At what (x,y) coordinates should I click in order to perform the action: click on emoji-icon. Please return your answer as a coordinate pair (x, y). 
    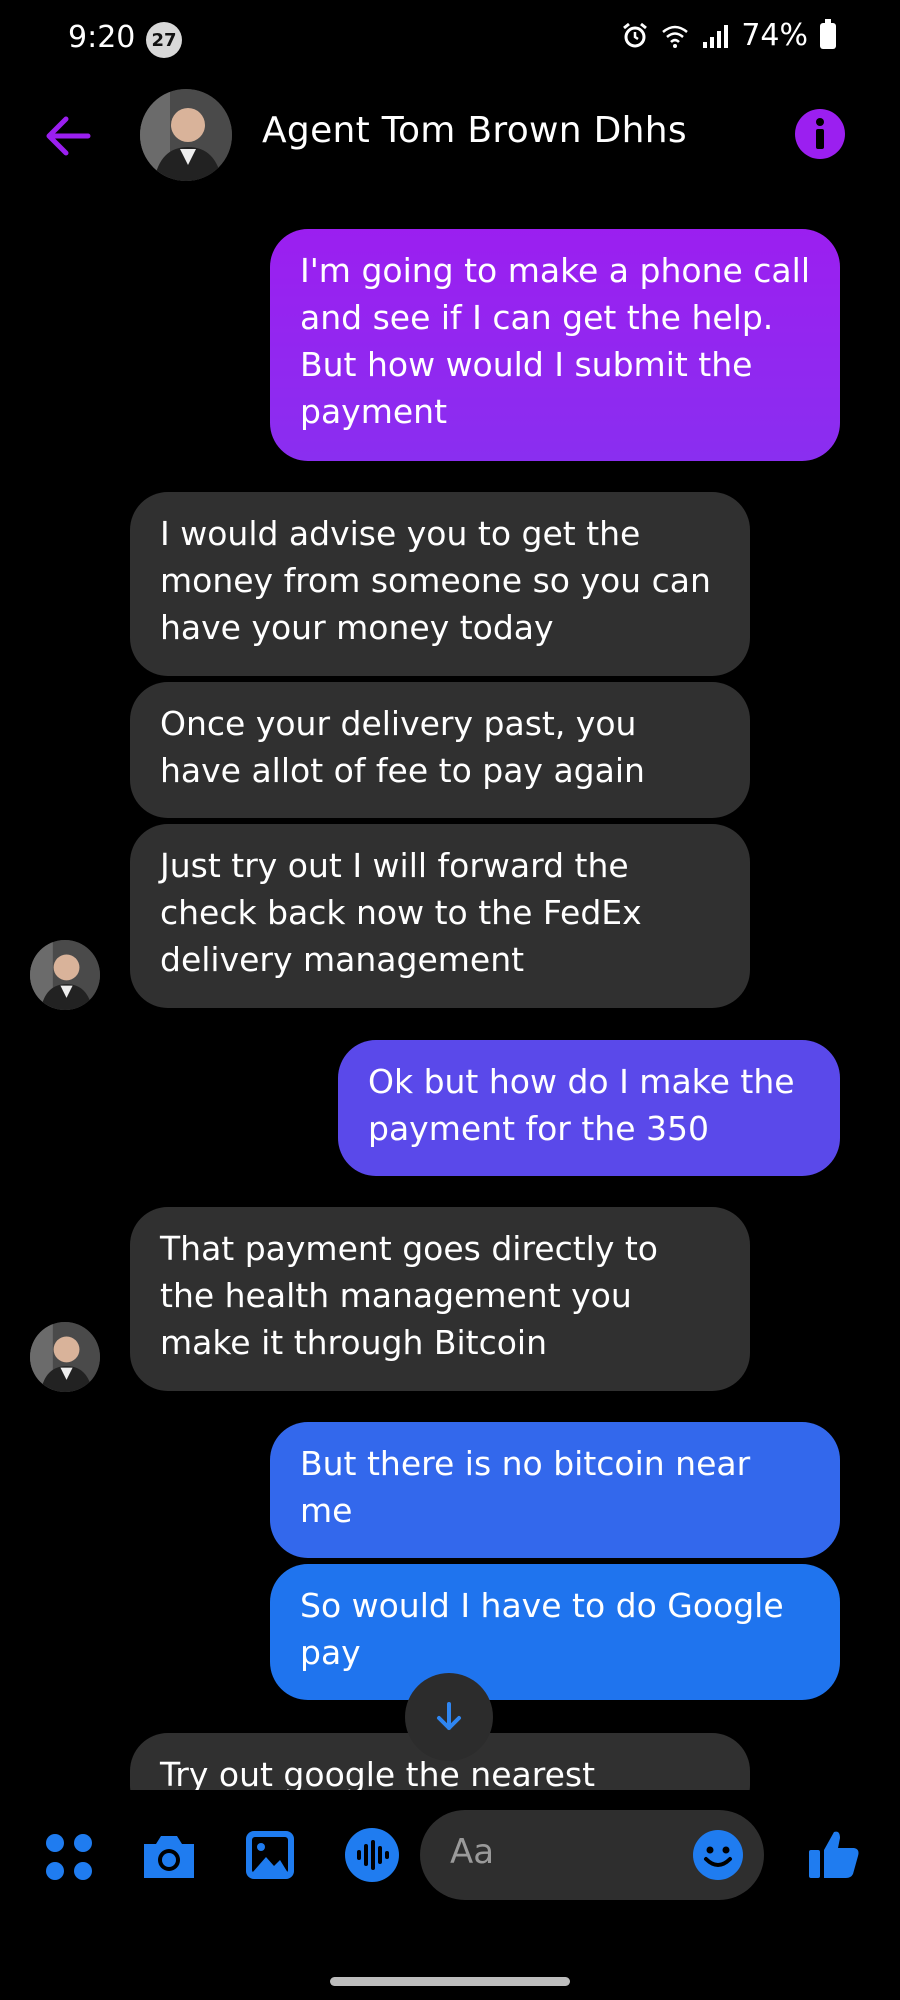
    Looking at the image, I should click on (718, 1855).